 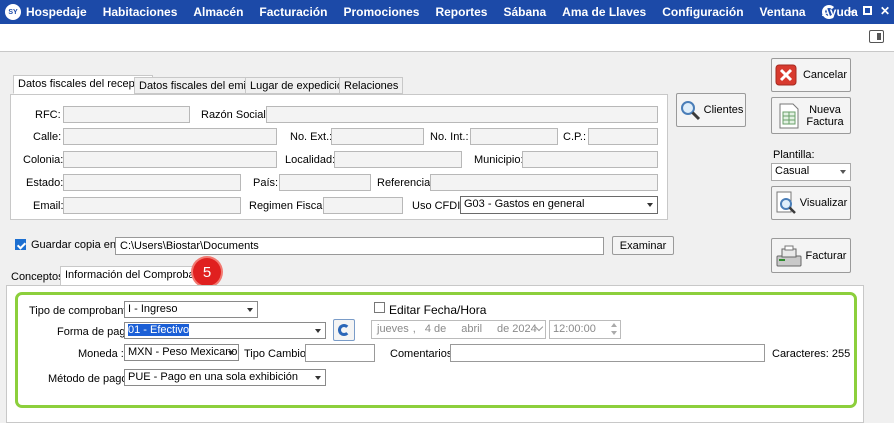 I want to click on estado-field, so click(x=152, y=182).